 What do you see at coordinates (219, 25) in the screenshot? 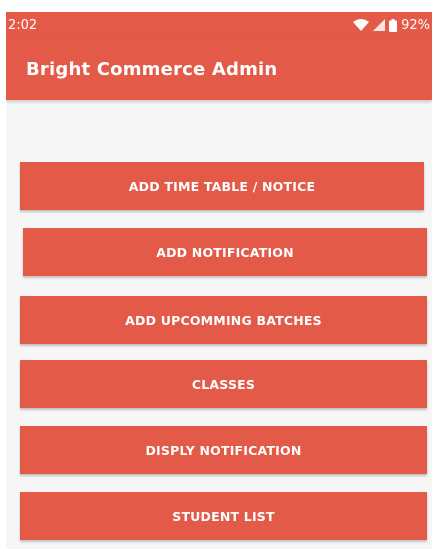
I see `status-bar: 2:02 92%` at bounding box center [219, 25].